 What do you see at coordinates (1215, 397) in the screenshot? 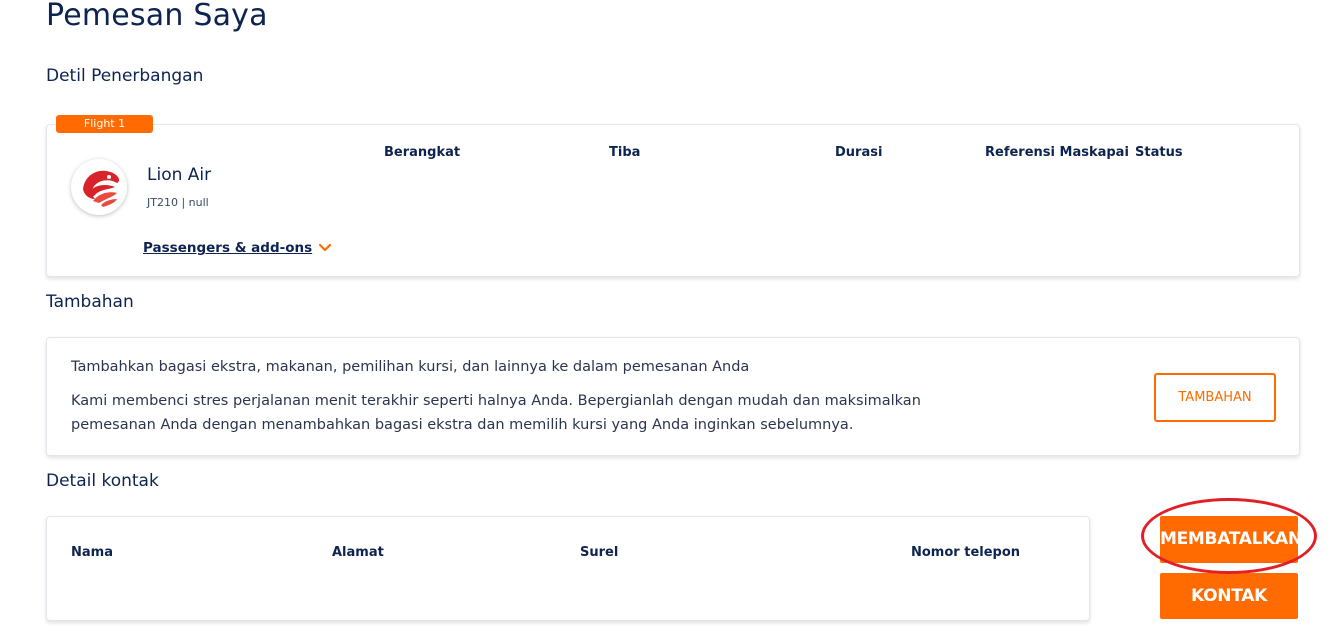
I see `addons-button: TAMBAHAN` at bounding box center [1215, 397].